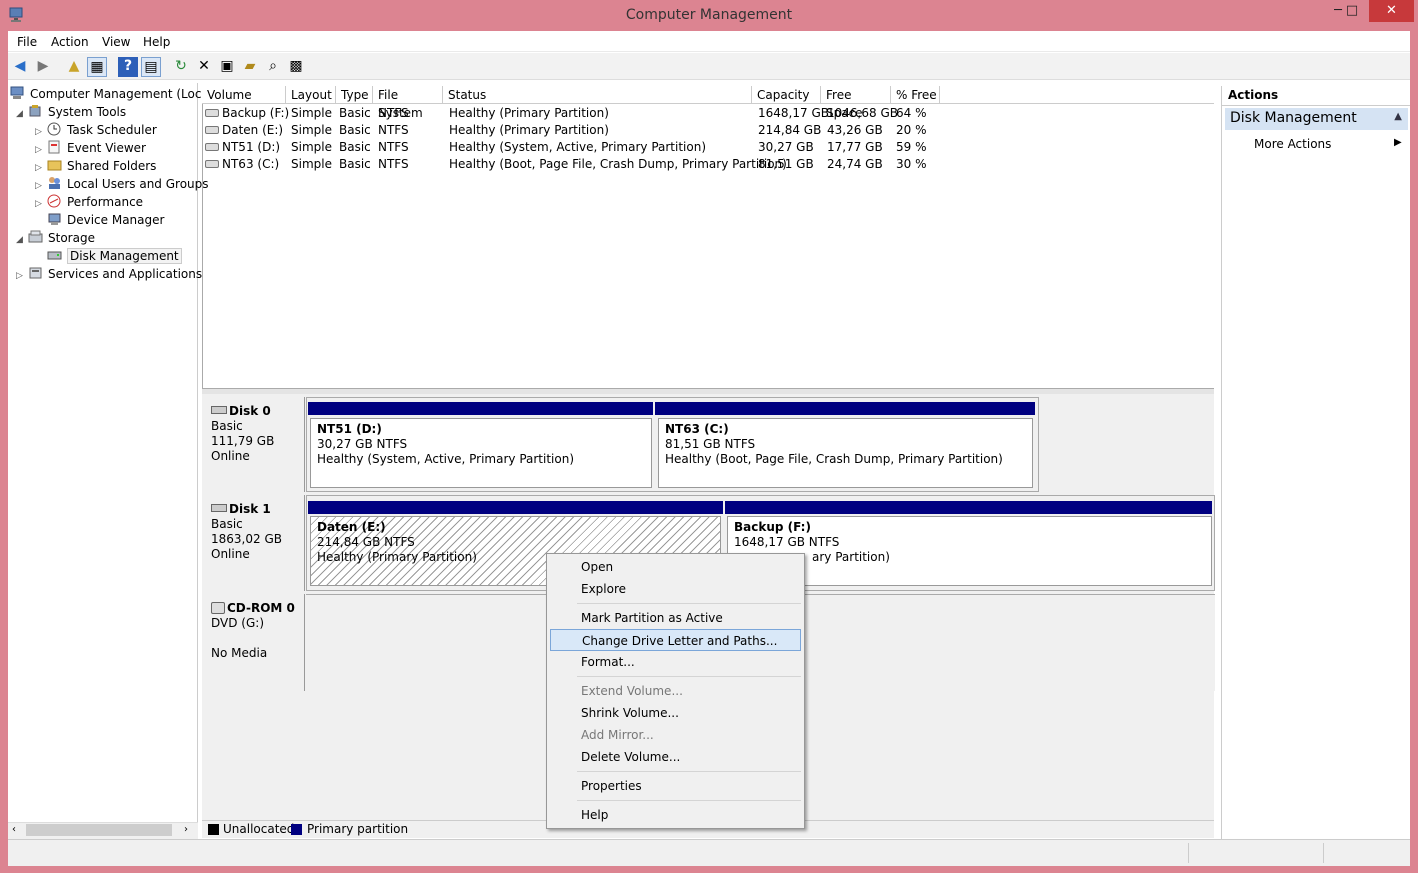  Describe the element at coordinates (529, 130) in the screenshot. I see `cell-status: Healthy (Primary Partition)` at that location.